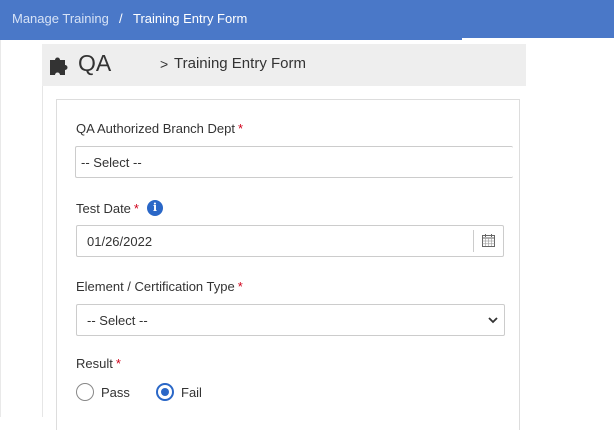  I want to click on page-subtitle: Training Entry Form, so click(240, 63).